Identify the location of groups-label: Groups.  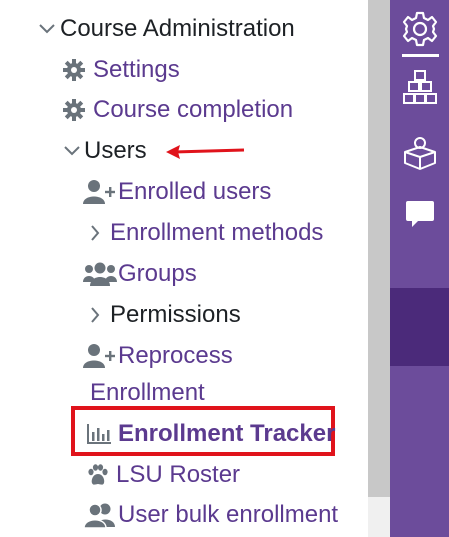
(157, 273).